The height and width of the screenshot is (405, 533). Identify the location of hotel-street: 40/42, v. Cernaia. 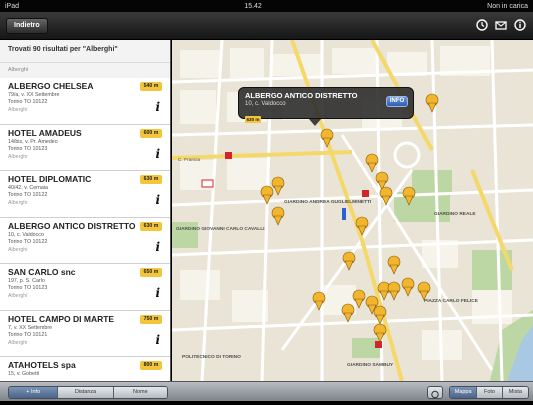
(28, 188).